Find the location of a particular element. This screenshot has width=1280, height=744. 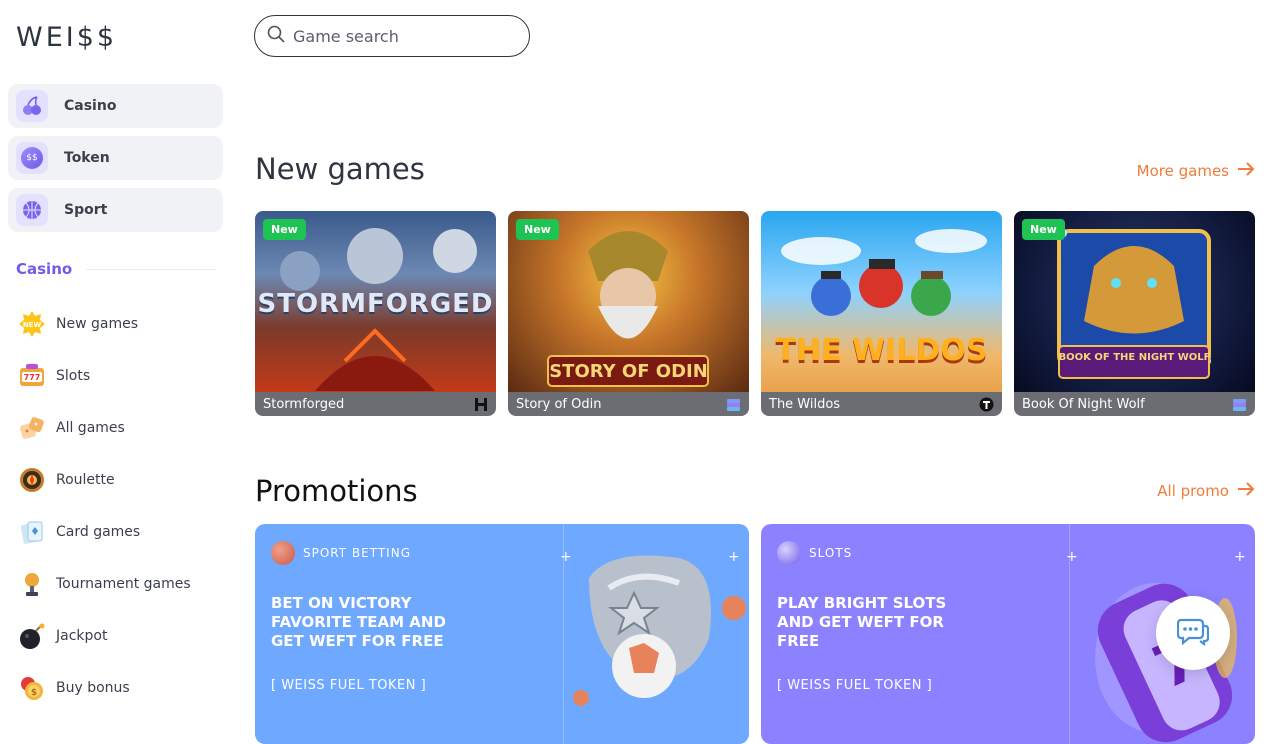

new-games-title: New games is located at coordinates (340, 169).